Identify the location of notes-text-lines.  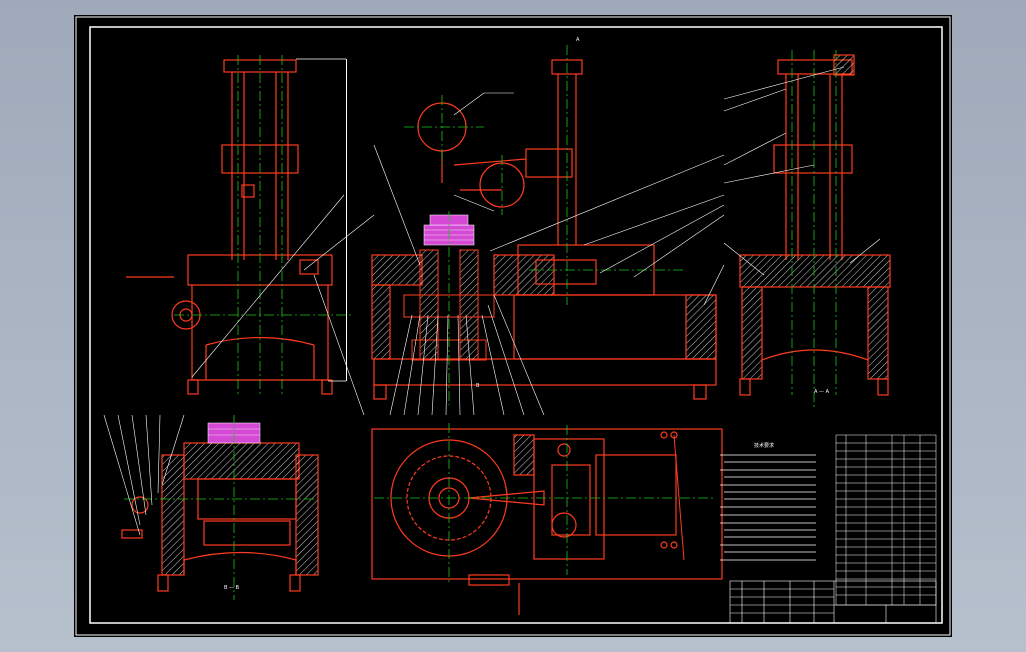
(768, 507).